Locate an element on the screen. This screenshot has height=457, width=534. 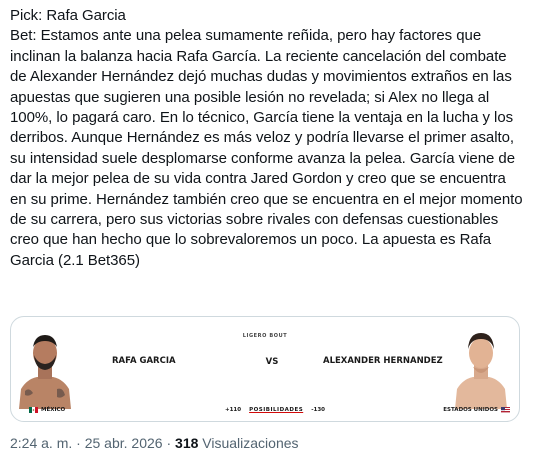
odds-link: POSIBILIDADES is located at coordinates (276, 410).